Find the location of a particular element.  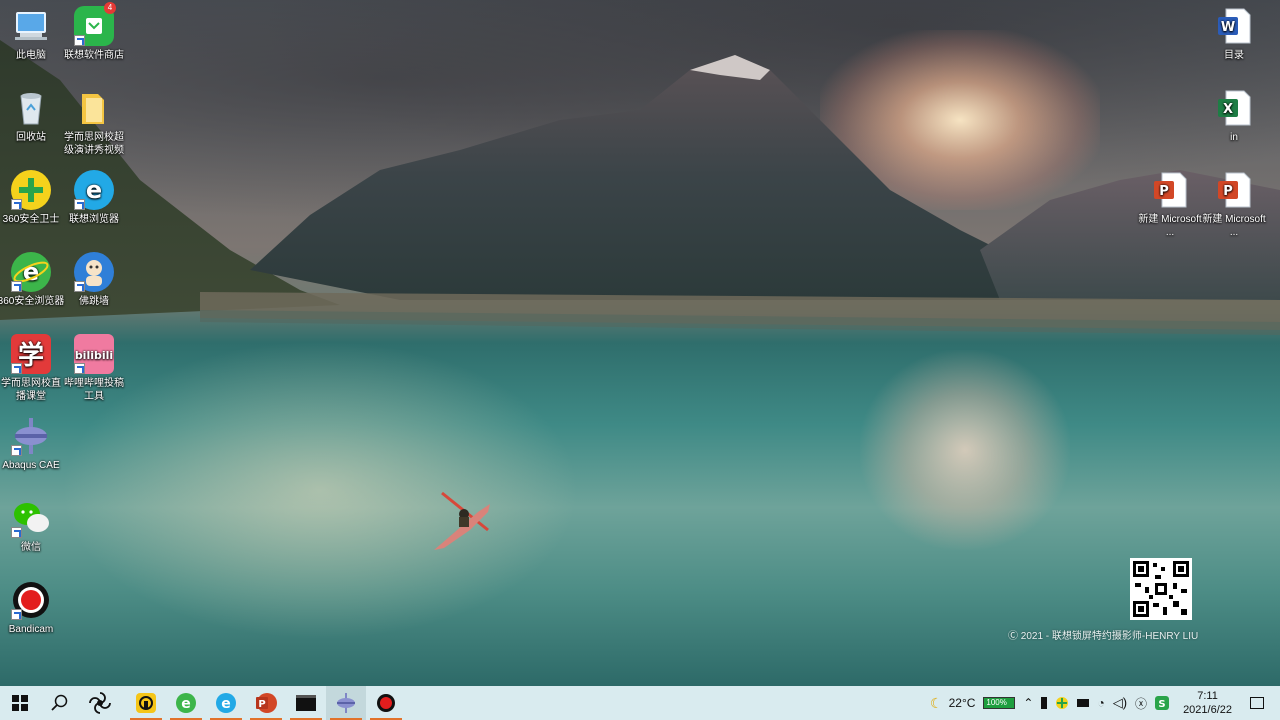

tray-usb is located at coordinates (1044, 703).